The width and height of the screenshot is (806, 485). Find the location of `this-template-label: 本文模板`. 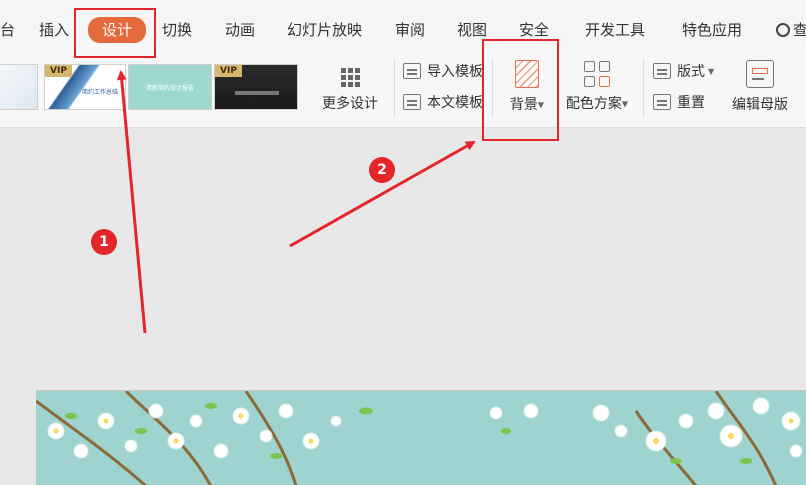

this-template-label: 本文模板 is located at coordinates (455, 103).